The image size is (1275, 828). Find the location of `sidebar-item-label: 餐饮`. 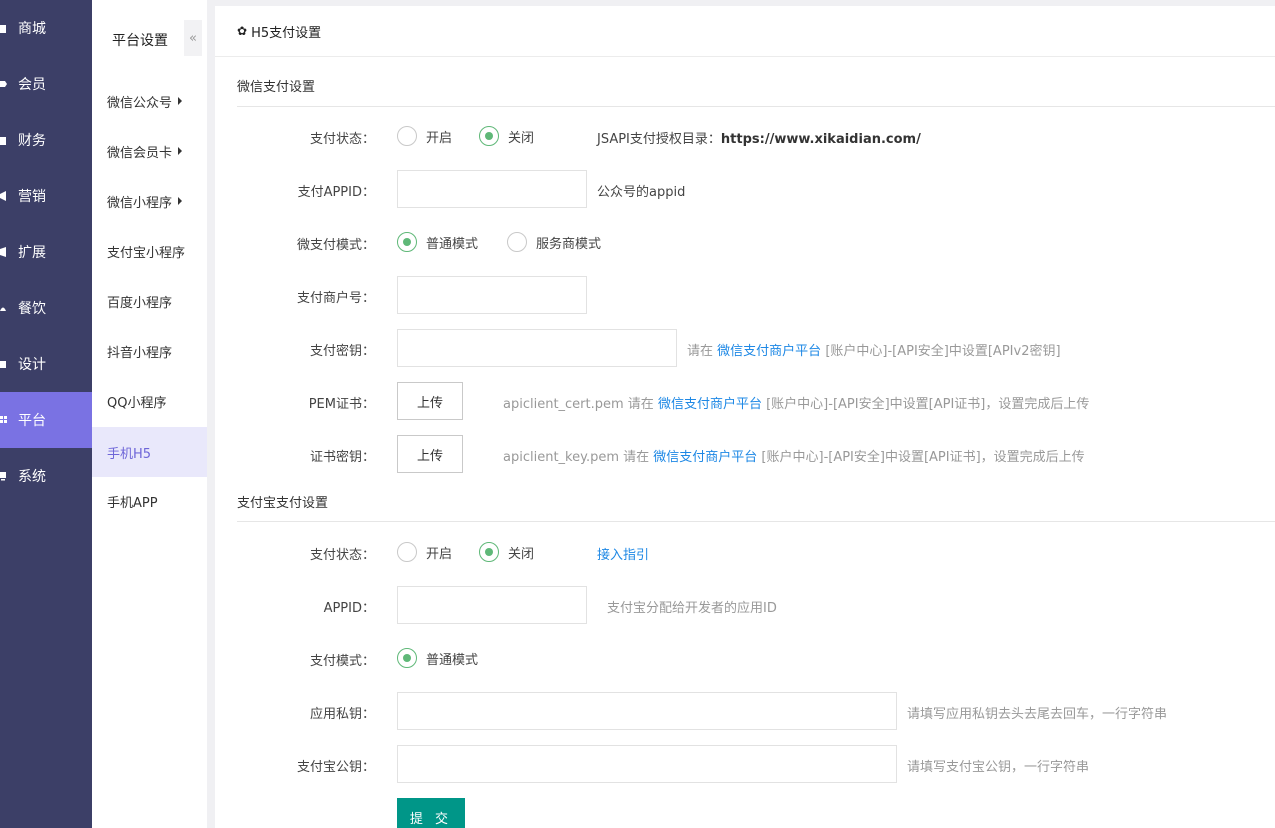

sidebar-item-label: 餐饮 is located at coordinates (32, 309).